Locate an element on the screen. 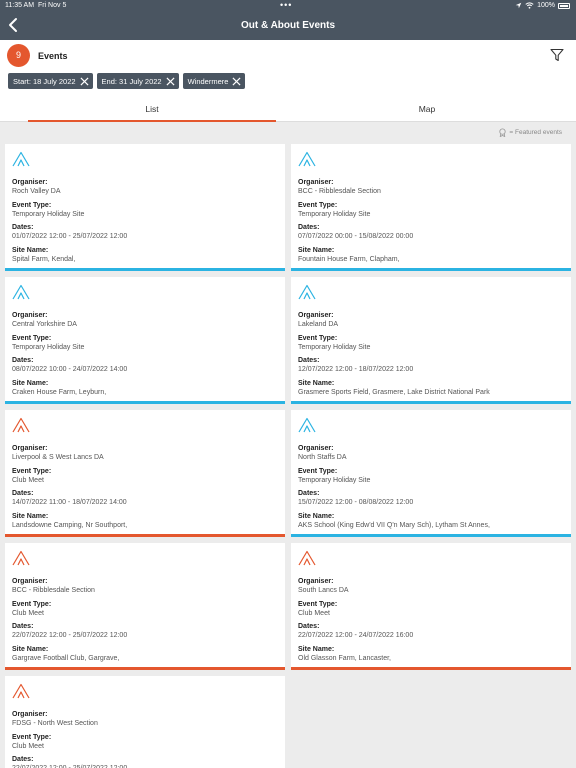  battery-percent: 100% is located at coordinates (546, 5).